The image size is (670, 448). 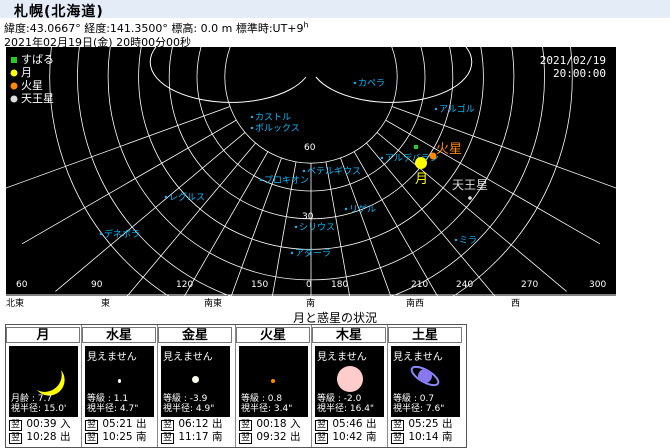 What do you see at coordinates (22, 285) in the screenshot?
I see `azimuth-degree-label: 60` at bounding box center [22, 285].